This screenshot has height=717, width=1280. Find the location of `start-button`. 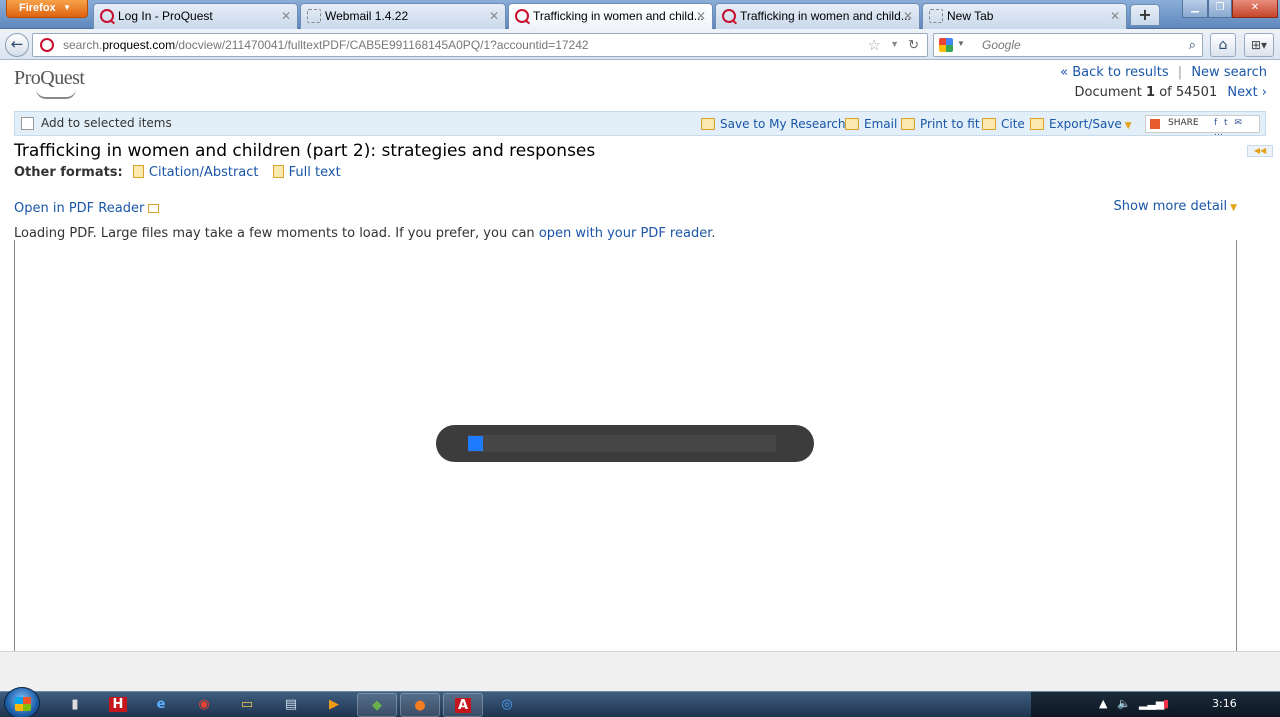

start-button is located at coordinates (22, 702).